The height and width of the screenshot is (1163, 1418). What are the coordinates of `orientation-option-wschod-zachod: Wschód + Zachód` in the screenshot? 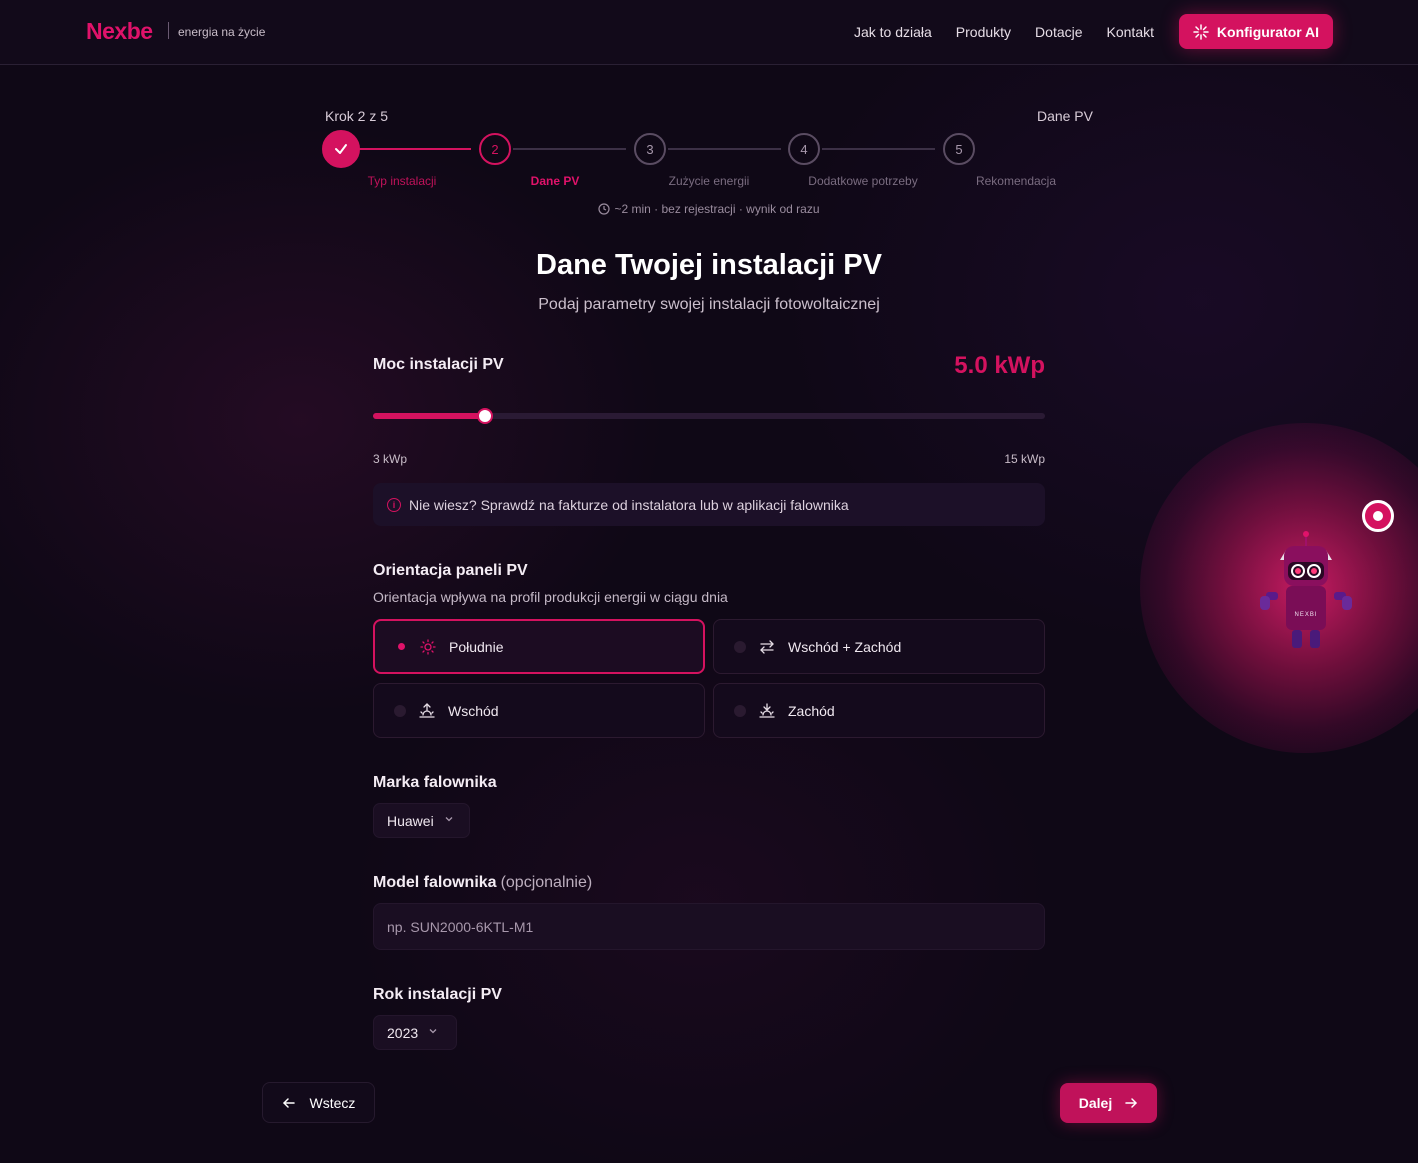 It's located at (879, 646).